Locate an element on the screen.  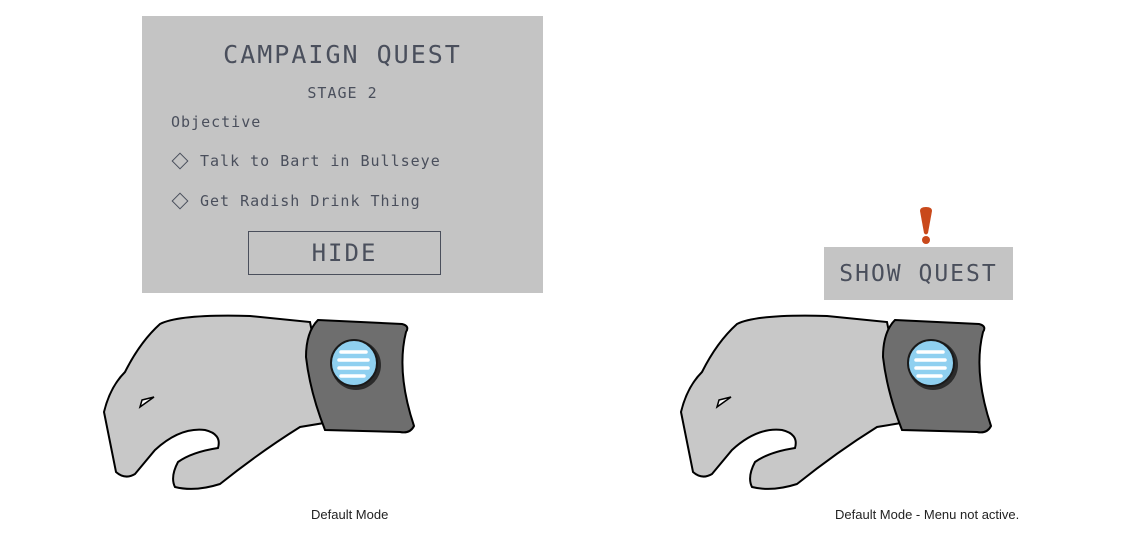
objective-item: Talk to Bart in Bullseye is located at coordinates (306, 161).